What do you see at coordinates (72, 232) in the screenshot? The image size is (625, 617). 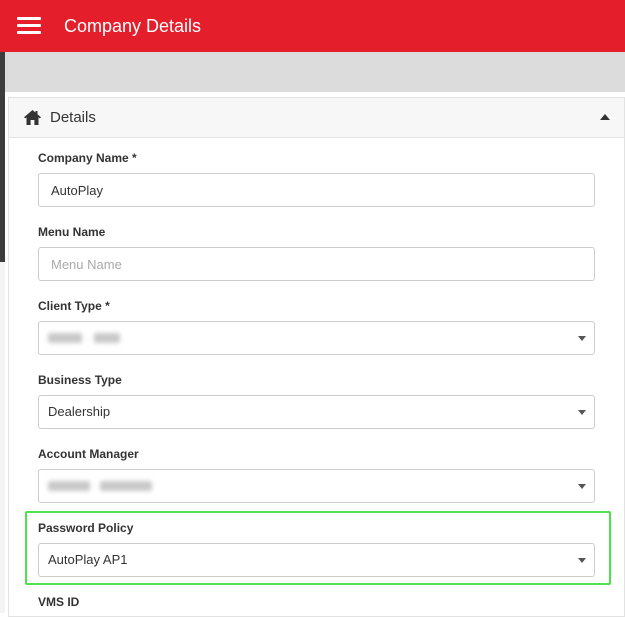 I see `menu-name-label: Menu Name` at bounding box center [72, 232].